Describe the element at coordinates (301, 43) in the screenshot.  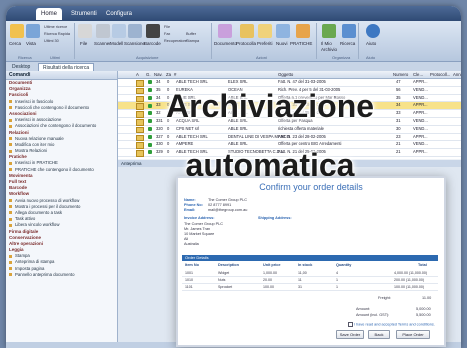
I see `practices-button-label: PRATICHE` at that location.